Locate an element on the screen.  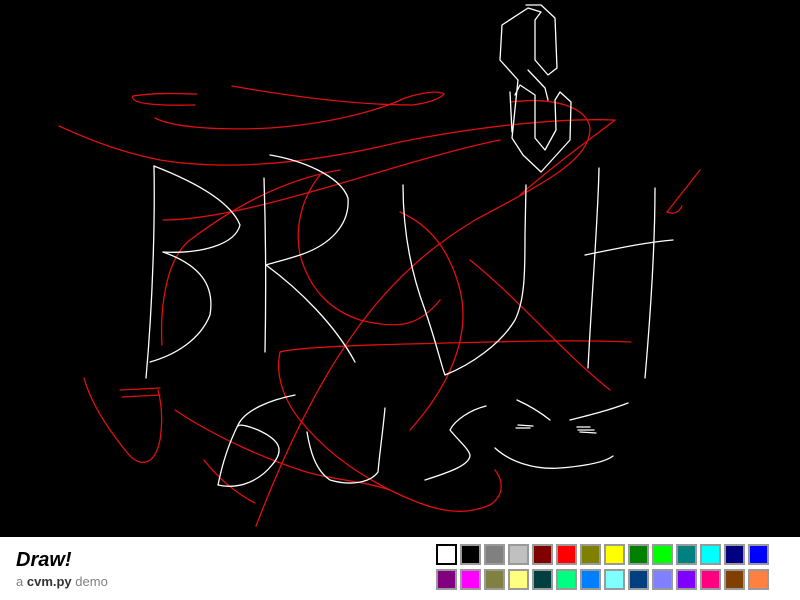
subtitle-brand: cvm.py is located at coordinates (49, 581).